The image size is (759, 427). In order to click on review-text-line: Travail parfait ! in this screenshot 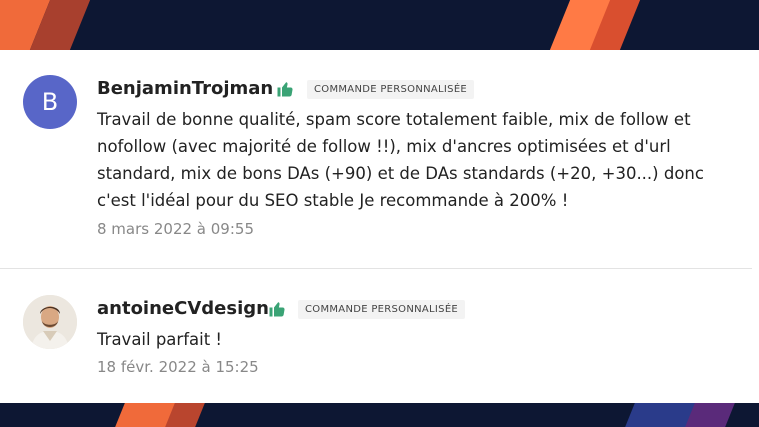, I will do `click(160, 339)`.